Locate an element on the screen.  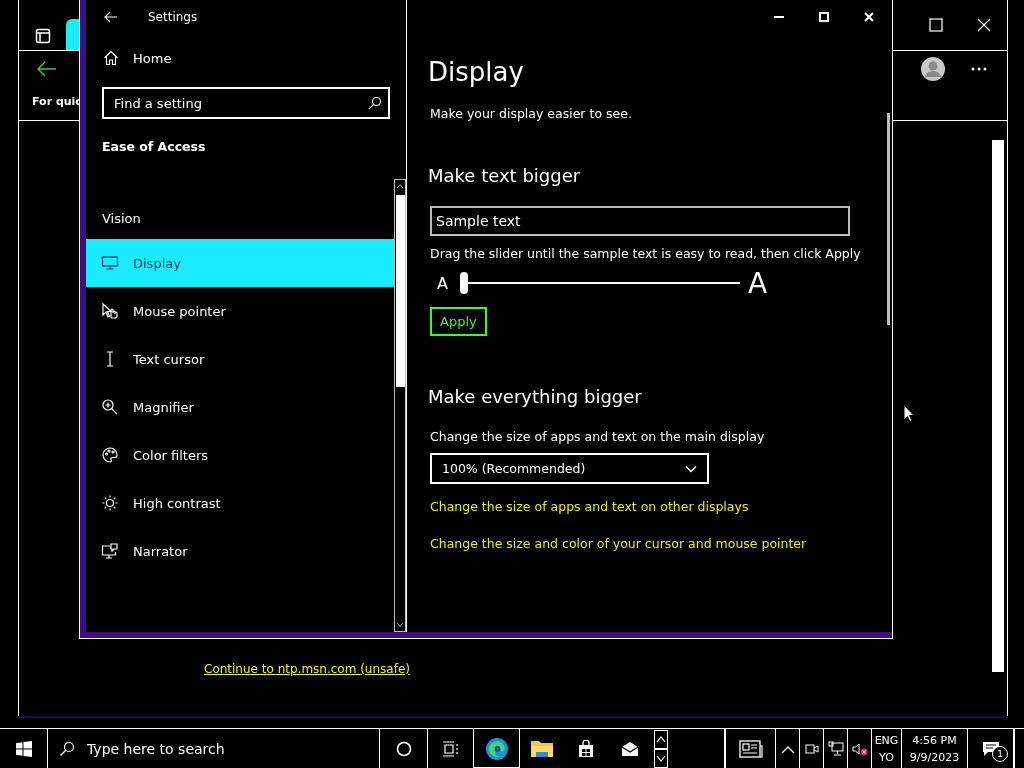
section-heading: Make everything bigger is located at coordinates (535, 396).